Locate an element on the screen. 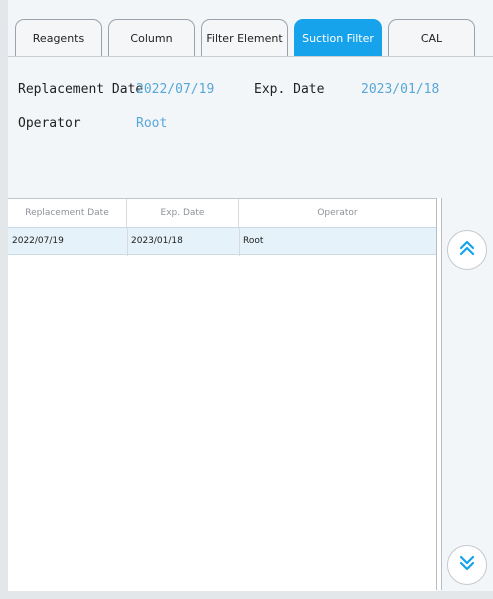 This screenshot has width=493, height=599. cell-exp-date: 2023/01/18 is located at coordinates (157, 241).